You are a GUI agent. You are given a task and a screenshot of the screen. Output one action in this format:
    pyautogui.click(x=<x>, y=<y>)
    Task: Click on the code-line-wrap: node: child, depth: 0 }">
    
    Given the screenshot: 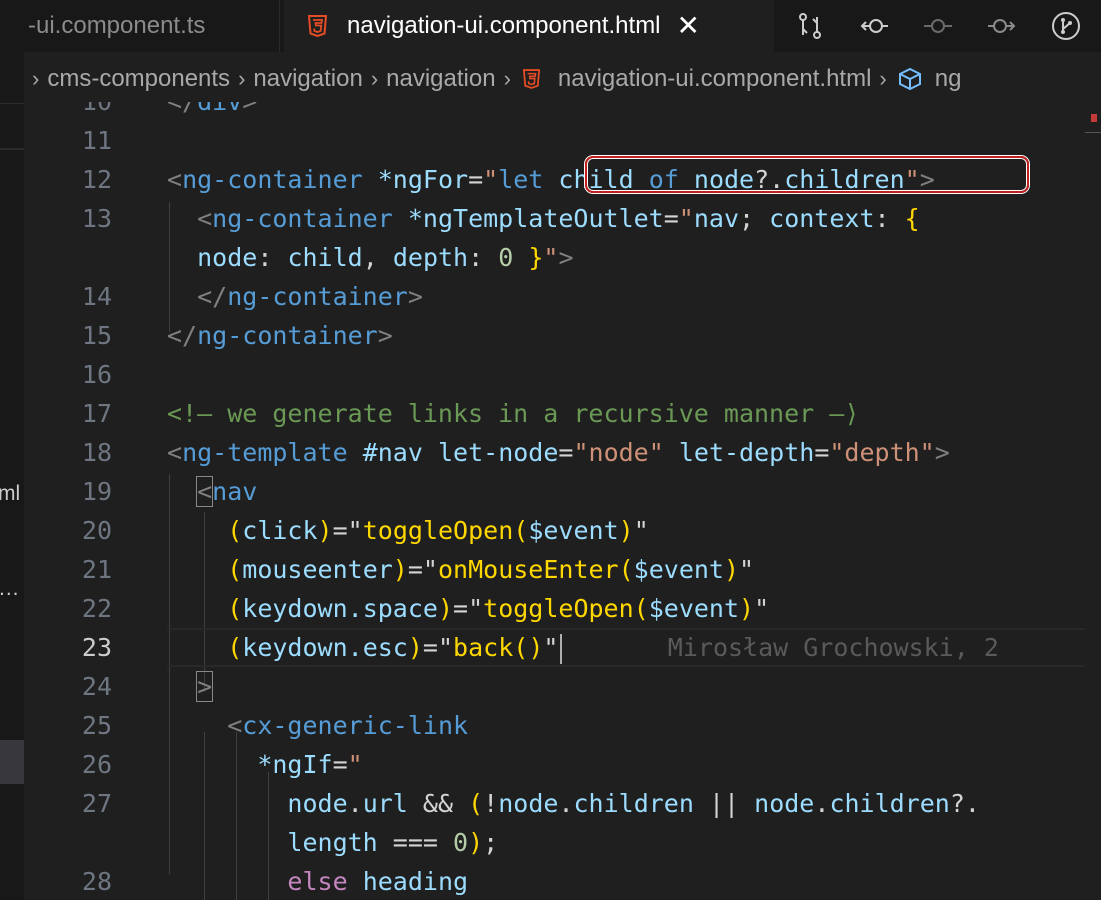 What is the action you would take?
    pyautogui.click(x=562, y=257)
    